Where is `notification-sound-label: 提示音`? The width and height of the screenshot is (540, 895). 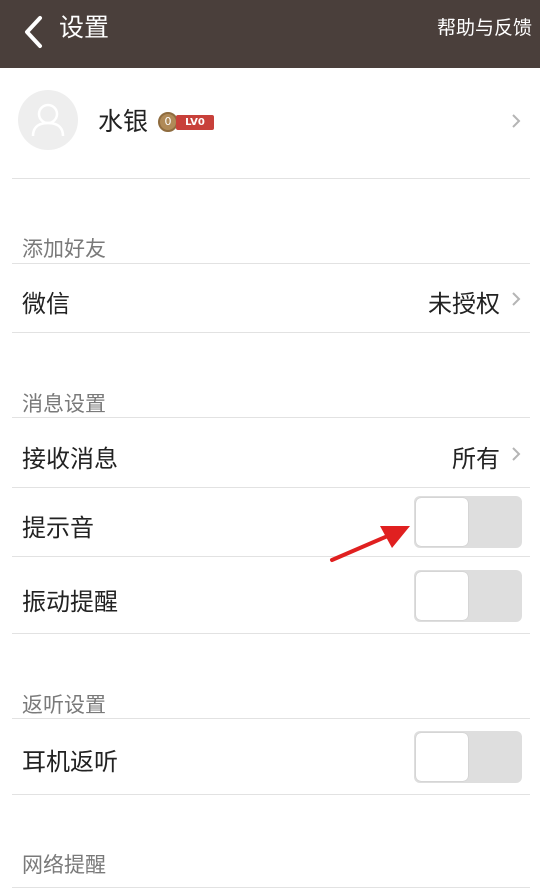
notification-sound-label: 提示音 is located at coordinates (58, 528).